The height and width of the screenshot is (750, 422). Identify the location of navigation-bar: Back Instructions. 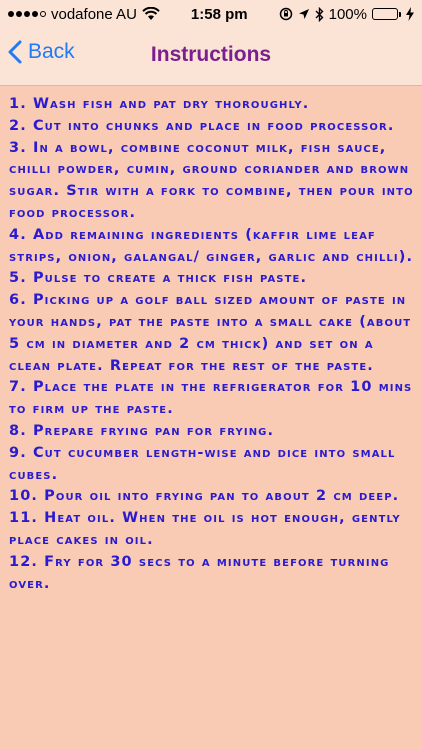
(211, 57).